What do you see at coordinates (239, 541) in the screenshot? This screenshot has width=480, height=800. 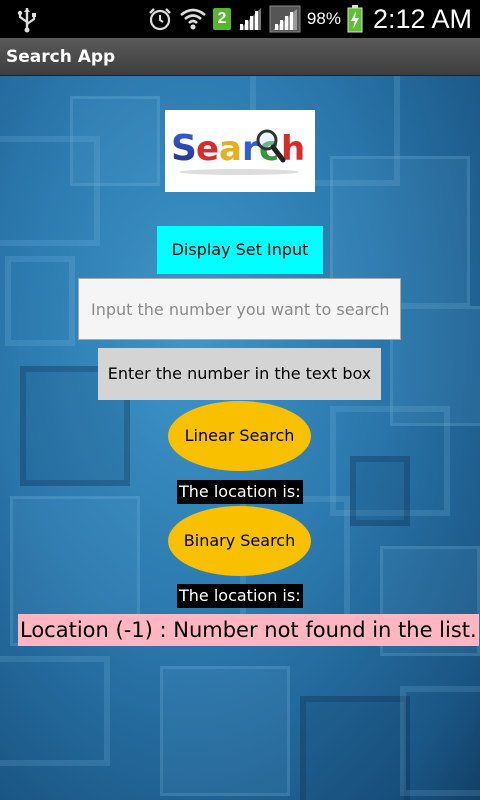 I see `binary-search-button: Binary Search` at bounding box center [239, 541].